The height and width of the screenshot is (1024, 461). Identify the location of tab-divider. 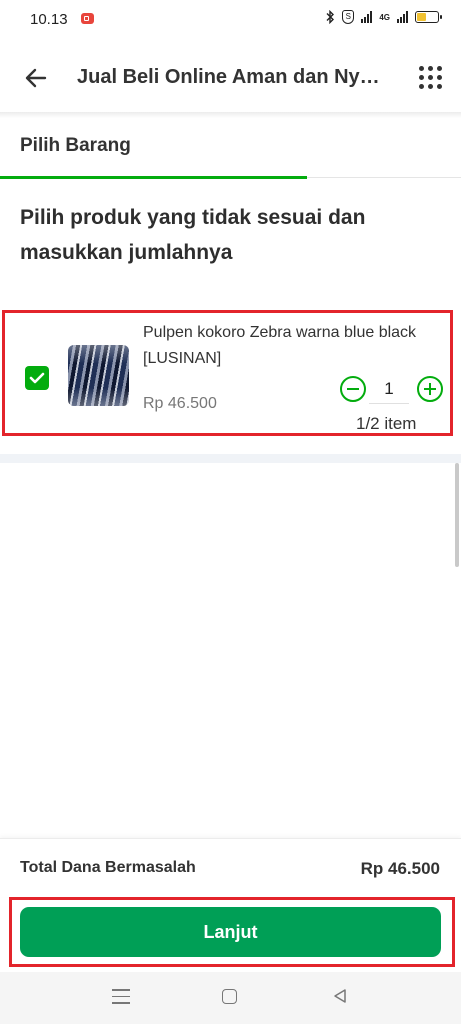
(384, 177).